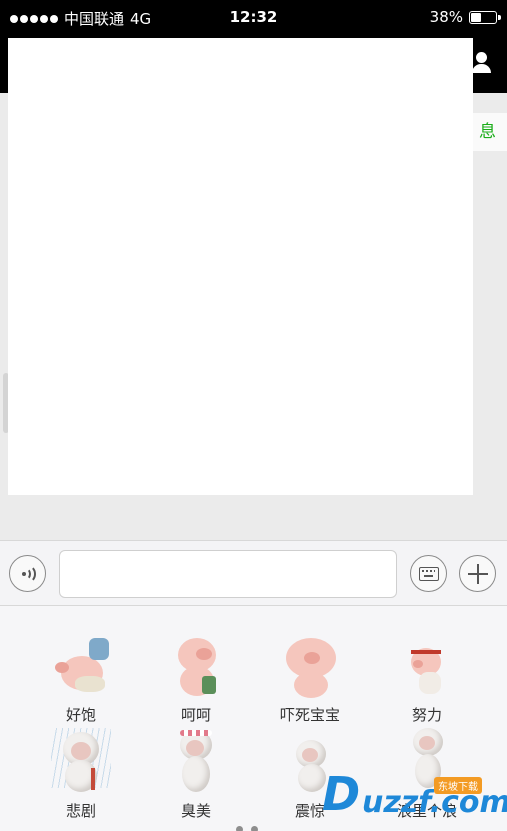  I want to click on notice-text: 息, so click(487, 132).